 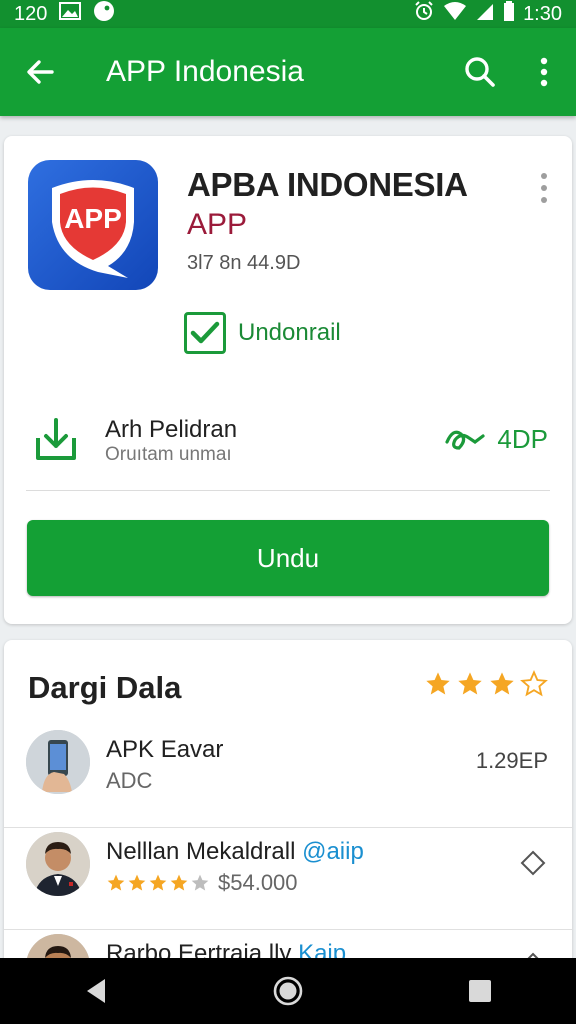 I want to click on chat-icon, so click(x=104, y=14).